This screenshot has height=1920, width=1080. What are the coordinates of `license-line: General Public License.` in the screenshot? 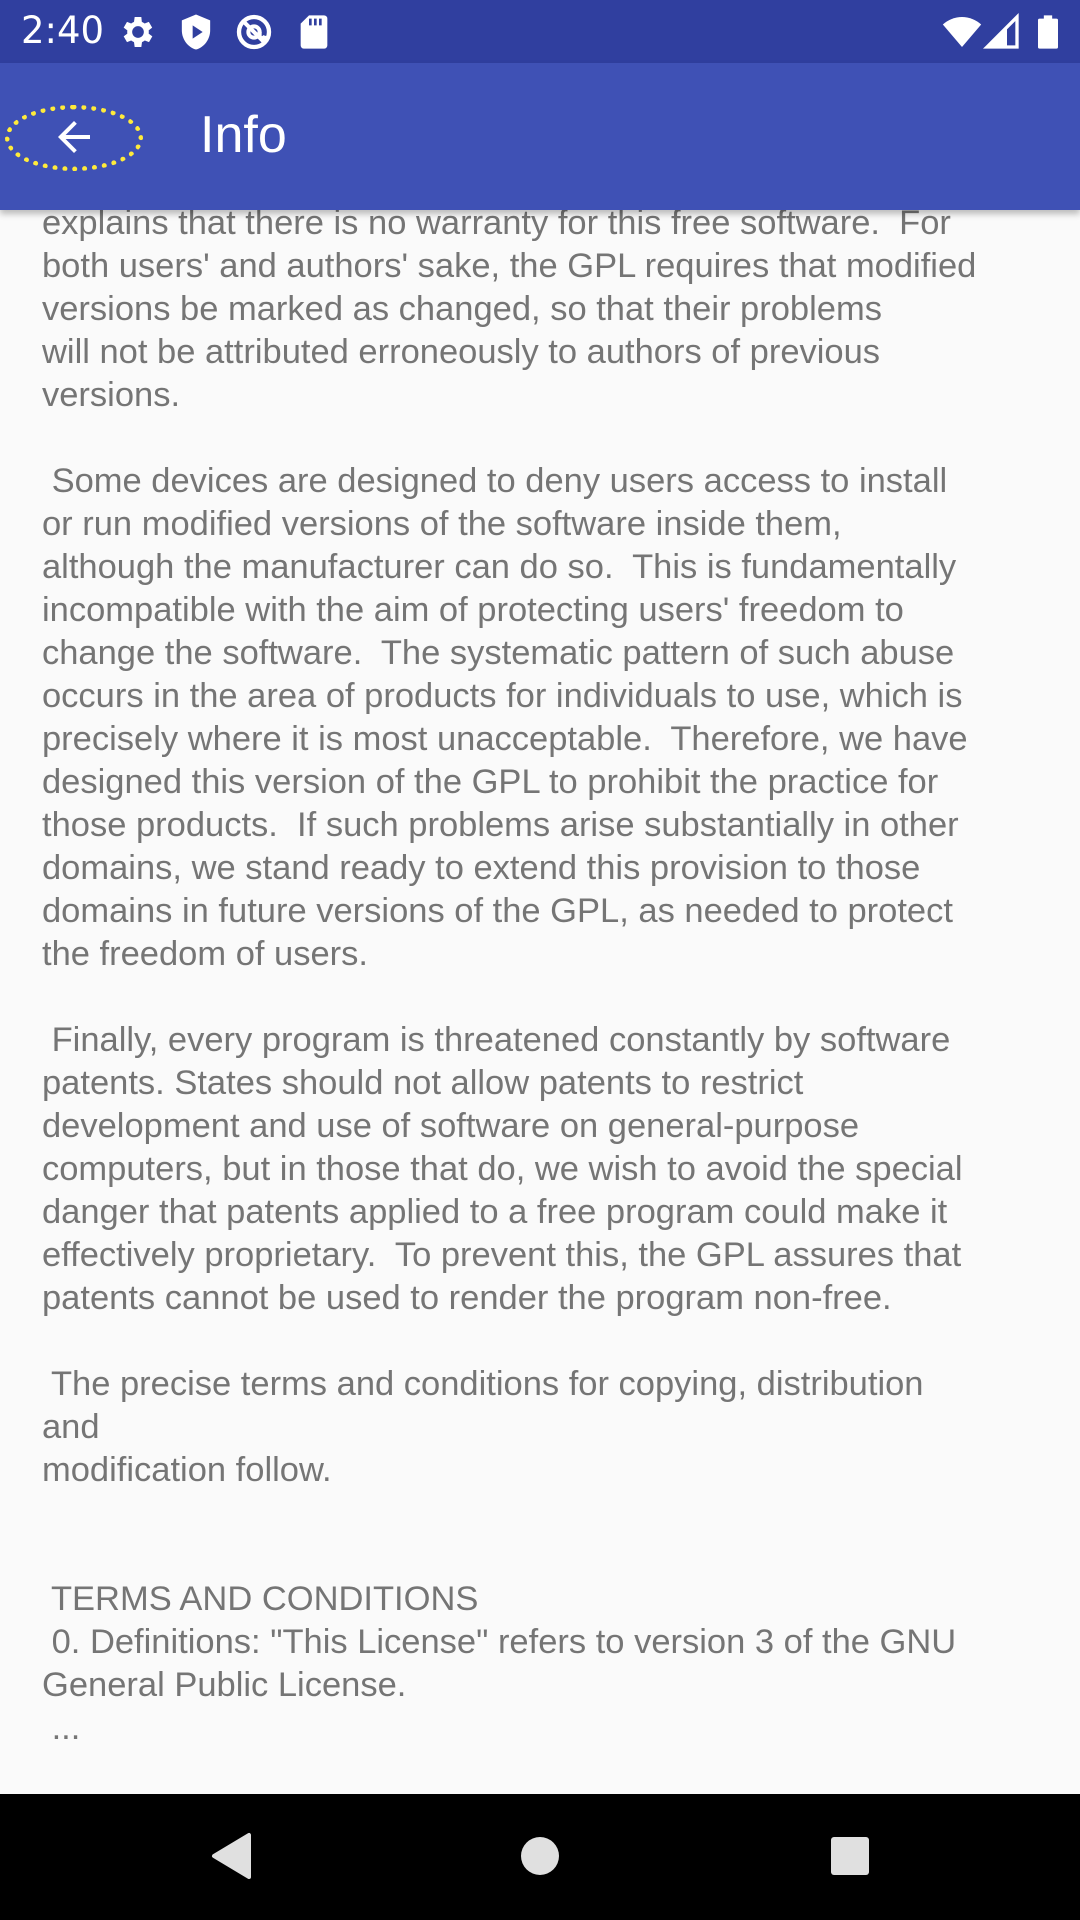 It's located at (224, 1685).